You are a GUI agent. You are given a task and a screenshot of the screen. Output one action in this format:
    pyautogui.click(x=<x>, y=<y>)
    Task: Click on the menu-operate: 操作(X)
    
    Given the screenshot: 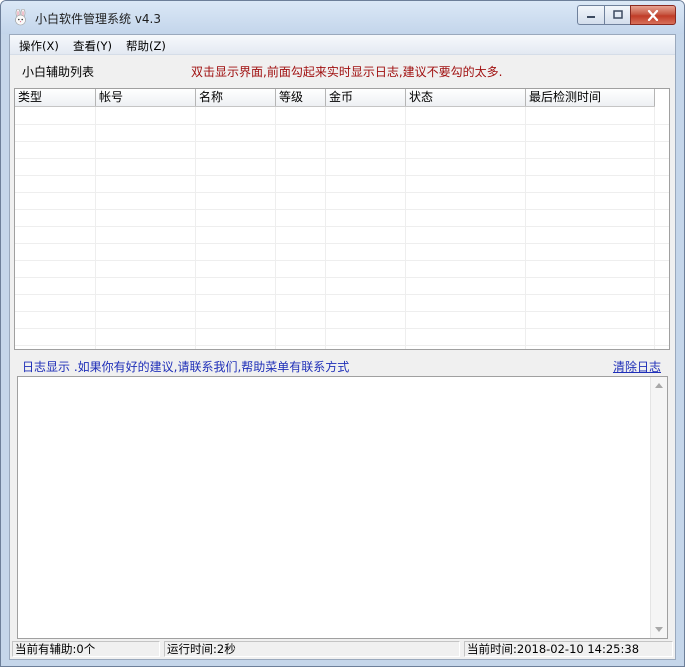 What is the action you would take?
    pyautogui.click(x=39, y=46)
    